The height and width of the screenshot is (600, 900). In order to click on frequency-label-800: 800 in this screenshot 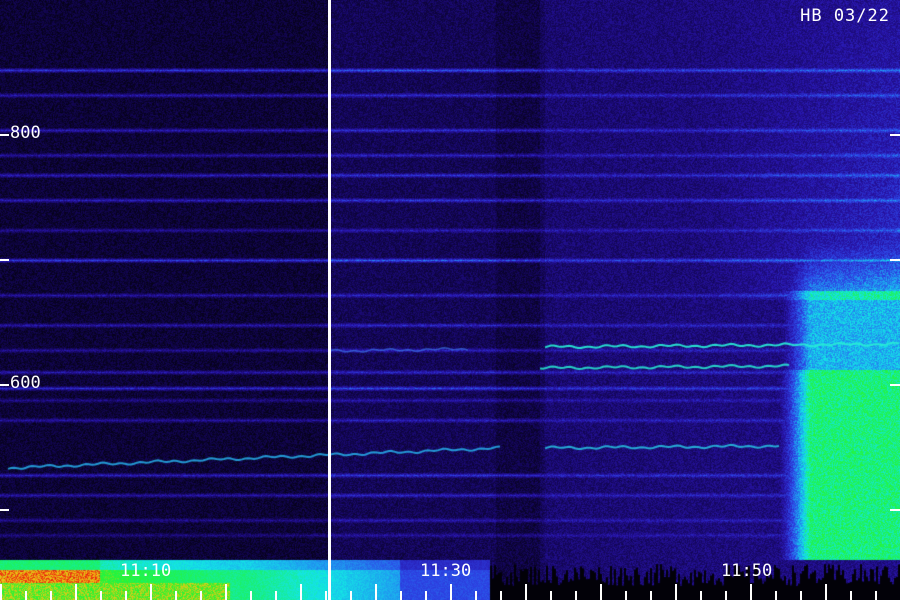, I will do `click(25, 133)`.